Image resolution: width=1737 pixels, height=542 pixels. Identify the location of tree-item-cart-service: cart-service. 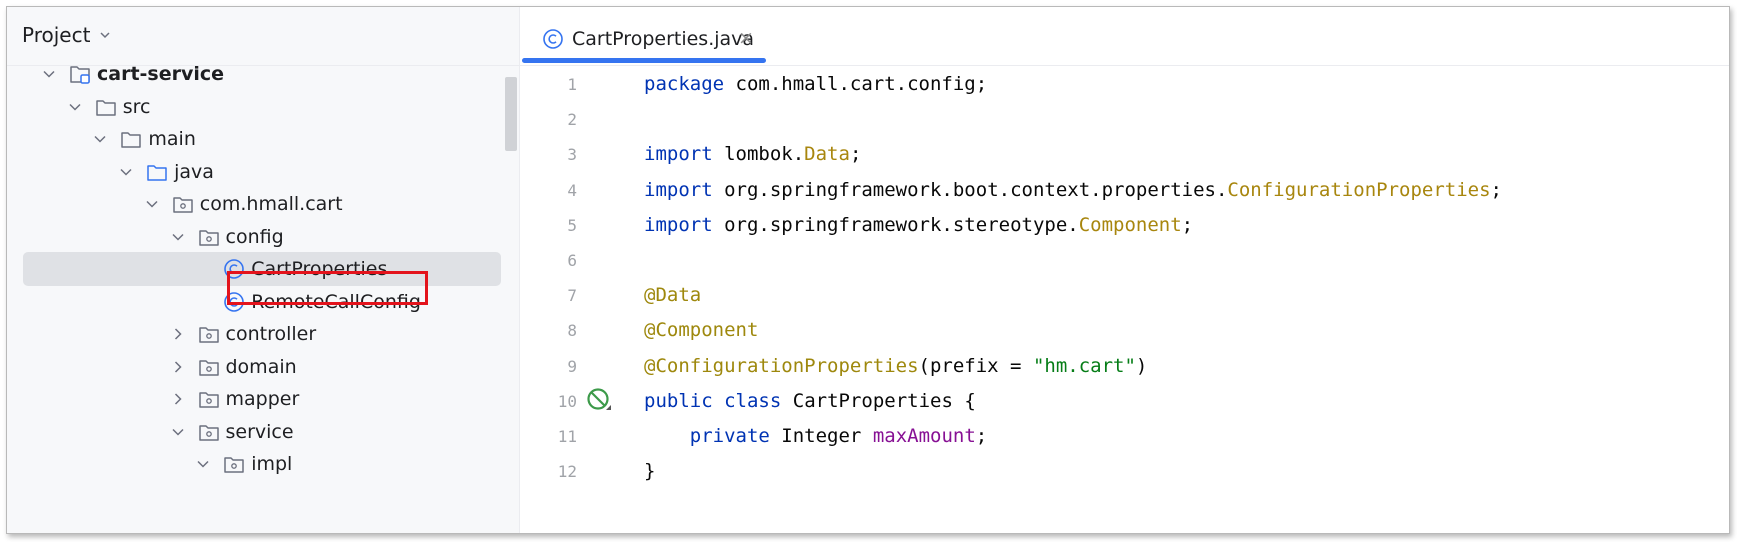
(262, 78).